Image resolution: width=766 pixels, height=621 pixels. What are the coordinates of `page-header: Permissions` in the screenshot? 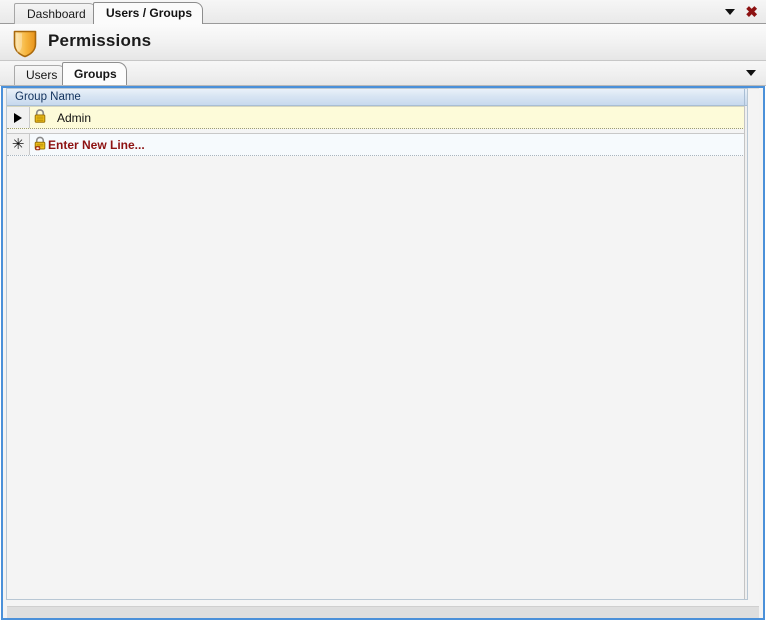 It's located at (383, 42).